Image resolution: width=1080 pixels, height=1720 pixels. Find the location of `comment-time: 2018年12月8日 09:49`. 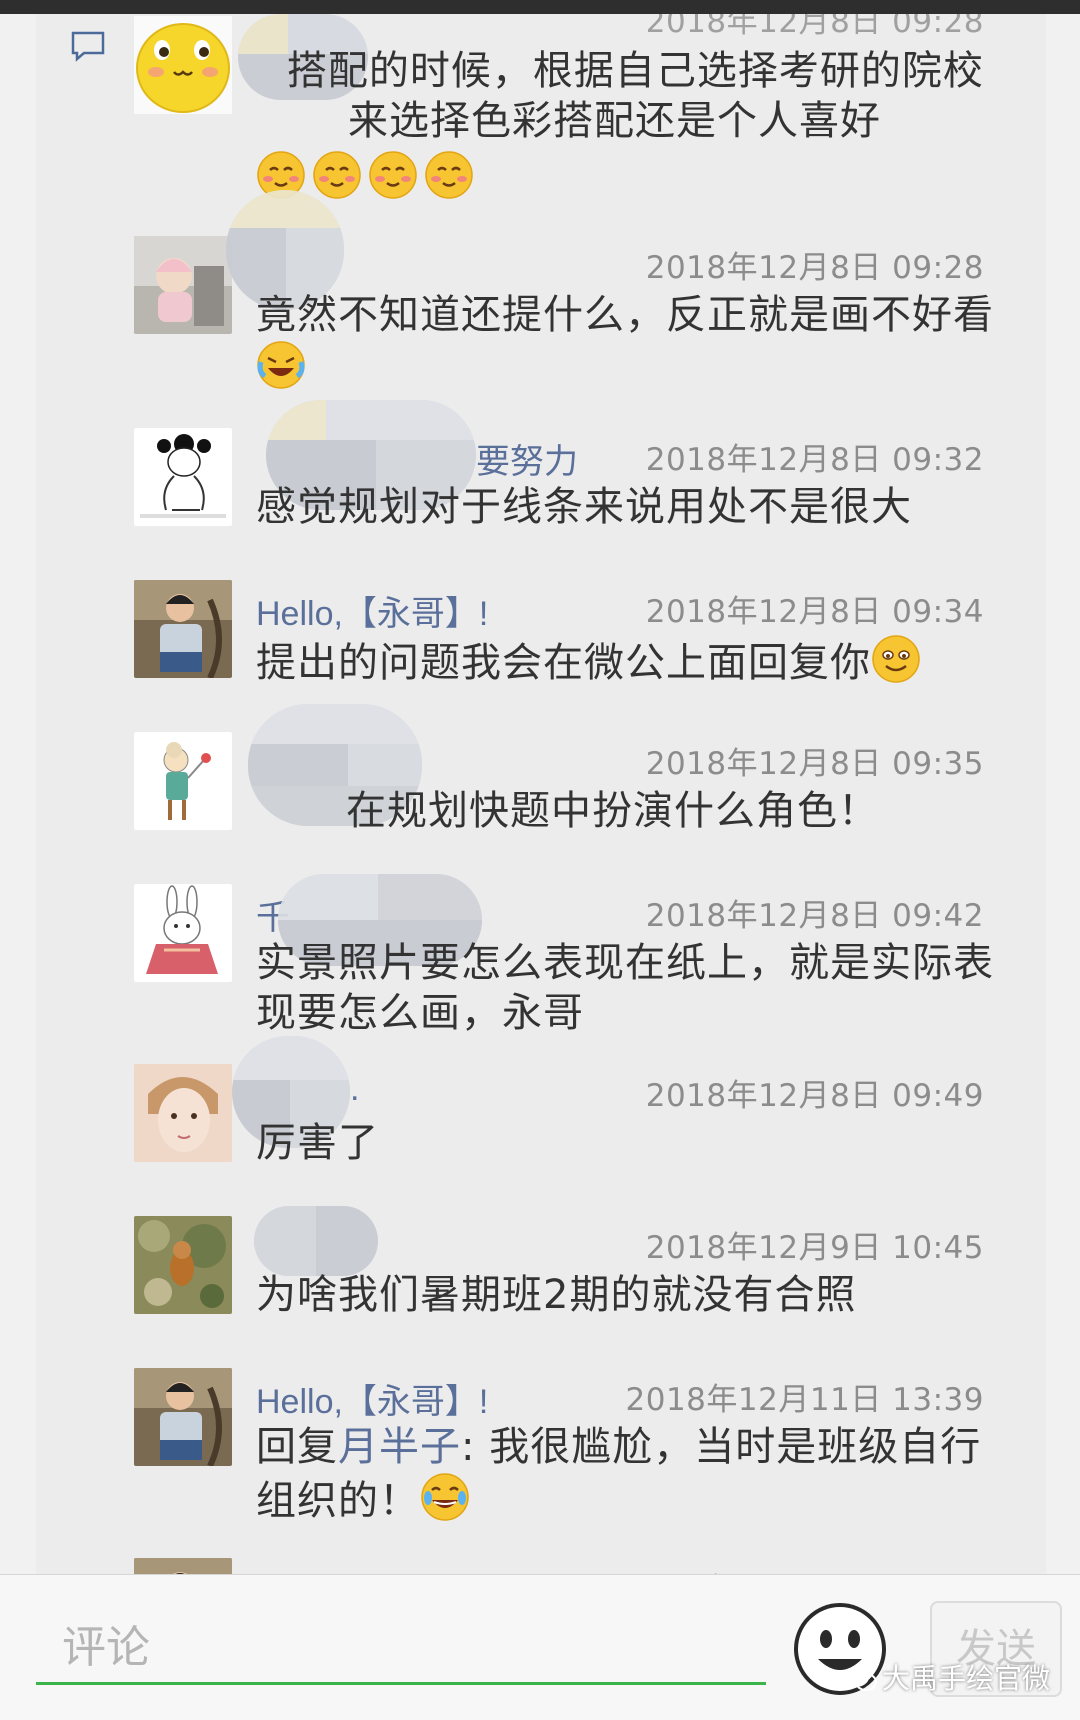

comment-time: 2018年12月8日 09:49 is located at coordinates (814, 1096).